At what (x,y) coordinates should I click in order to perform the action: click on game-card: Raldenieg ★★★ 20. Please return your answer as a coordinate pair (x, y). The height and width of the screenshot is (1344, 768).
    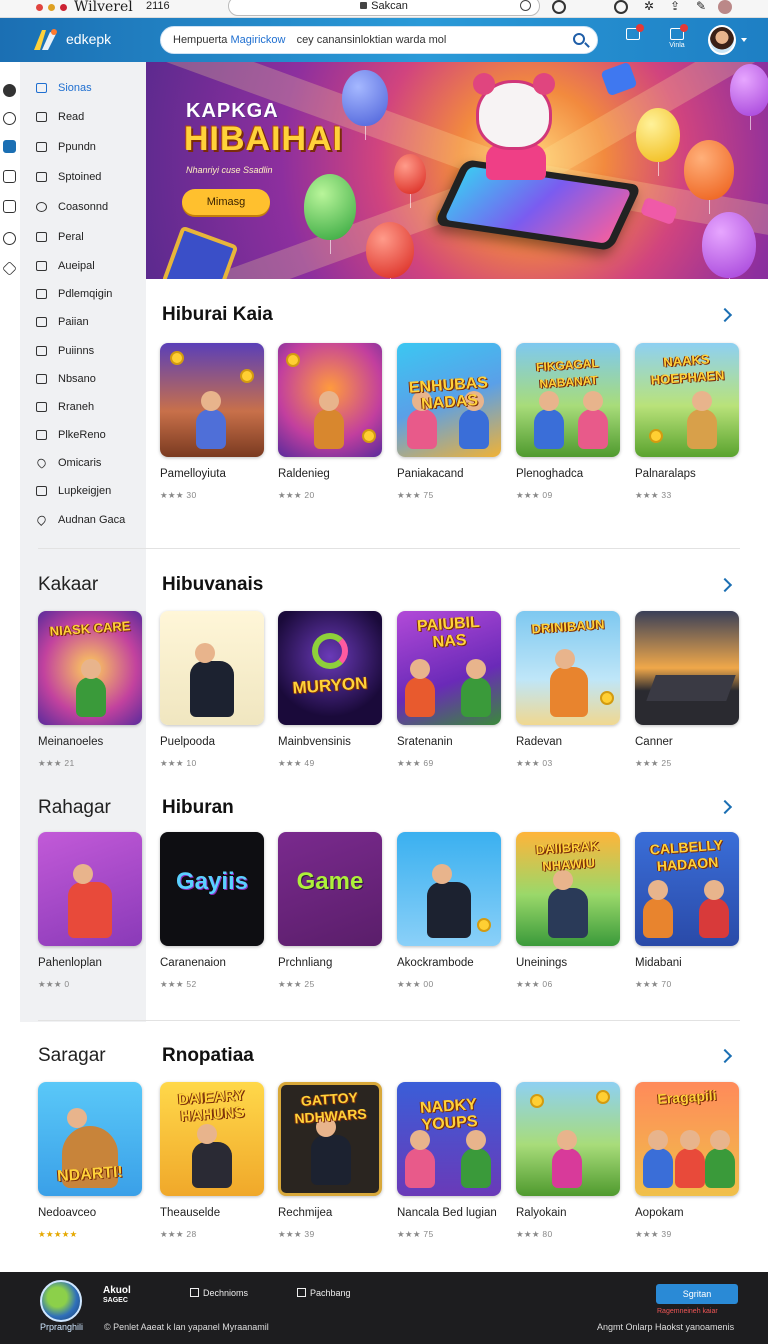
    Looking at the image, I should click on (331, 422).